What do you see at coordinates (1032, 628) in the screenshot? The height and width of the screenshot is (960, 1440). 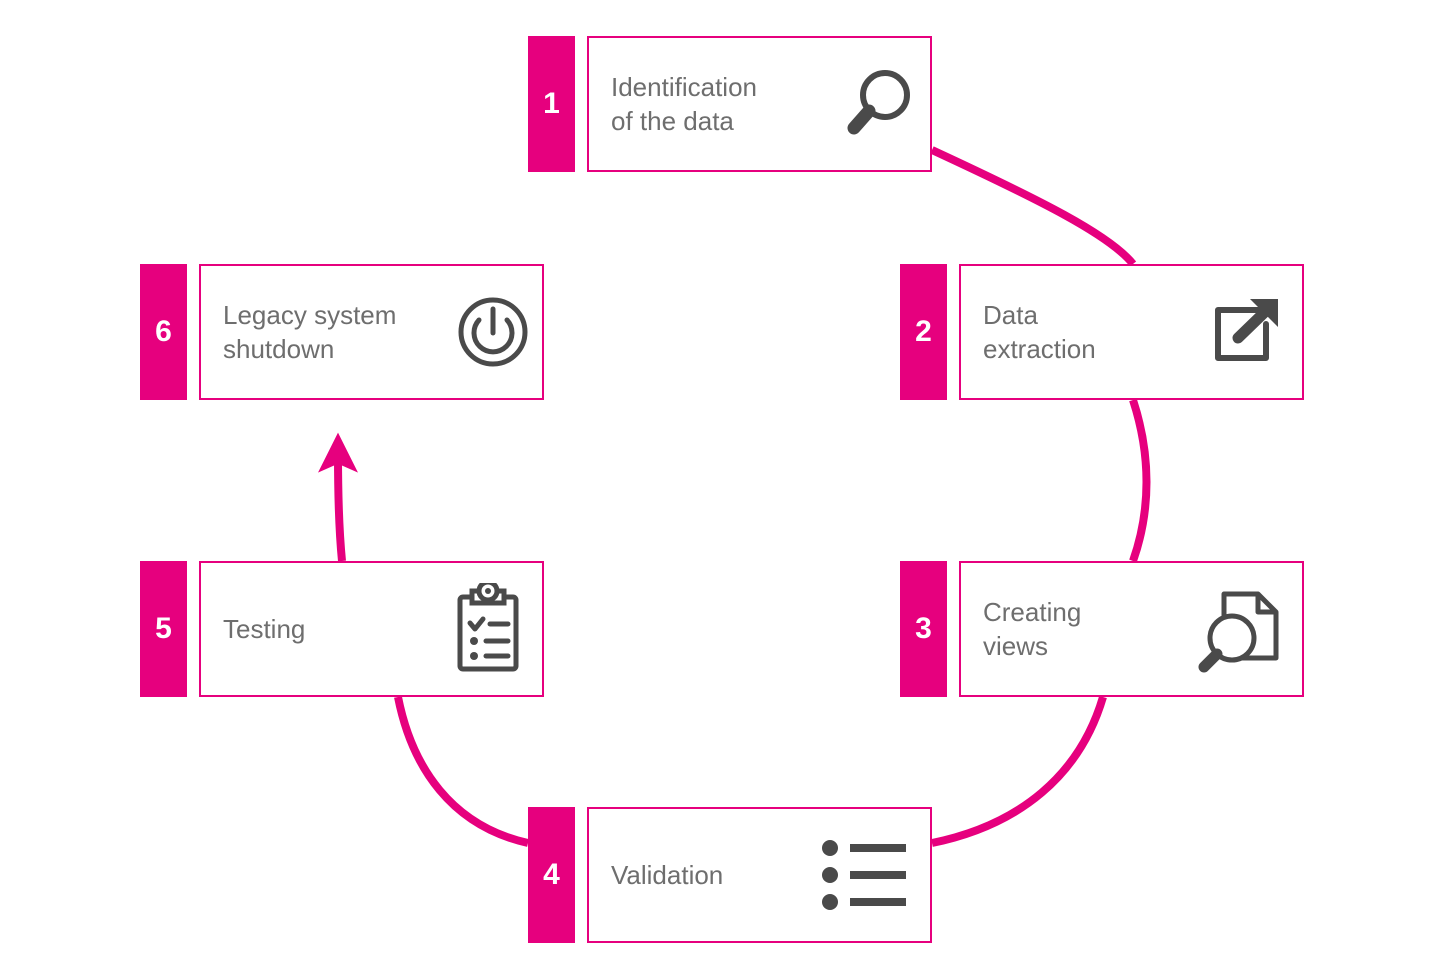 I see `step-label-3: Creating views` at bounding box center [1032, 628].